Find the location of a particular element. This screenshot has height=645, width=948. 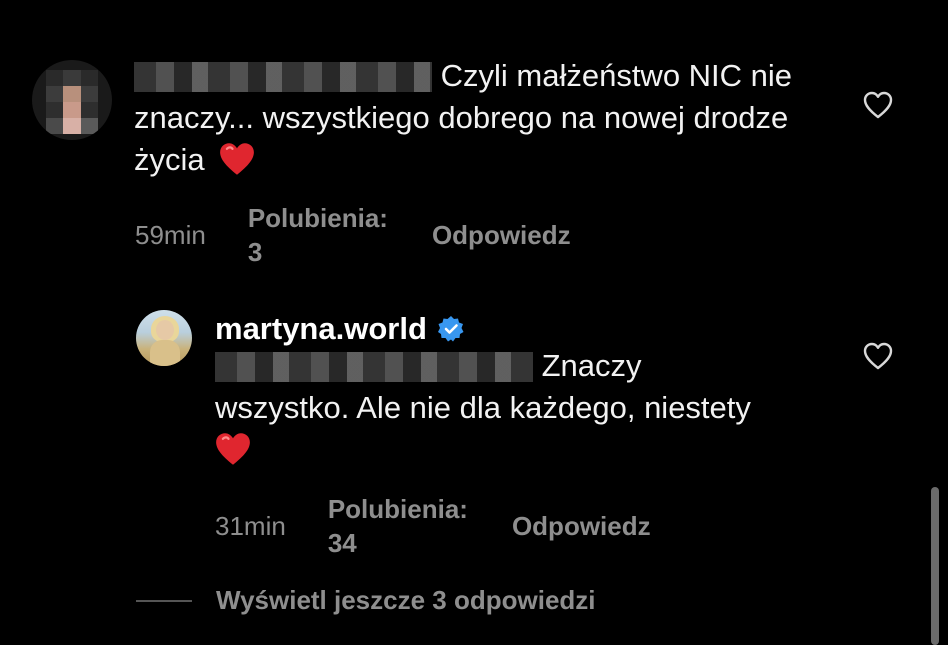

scrollbar is located at coordinates (935, 566).